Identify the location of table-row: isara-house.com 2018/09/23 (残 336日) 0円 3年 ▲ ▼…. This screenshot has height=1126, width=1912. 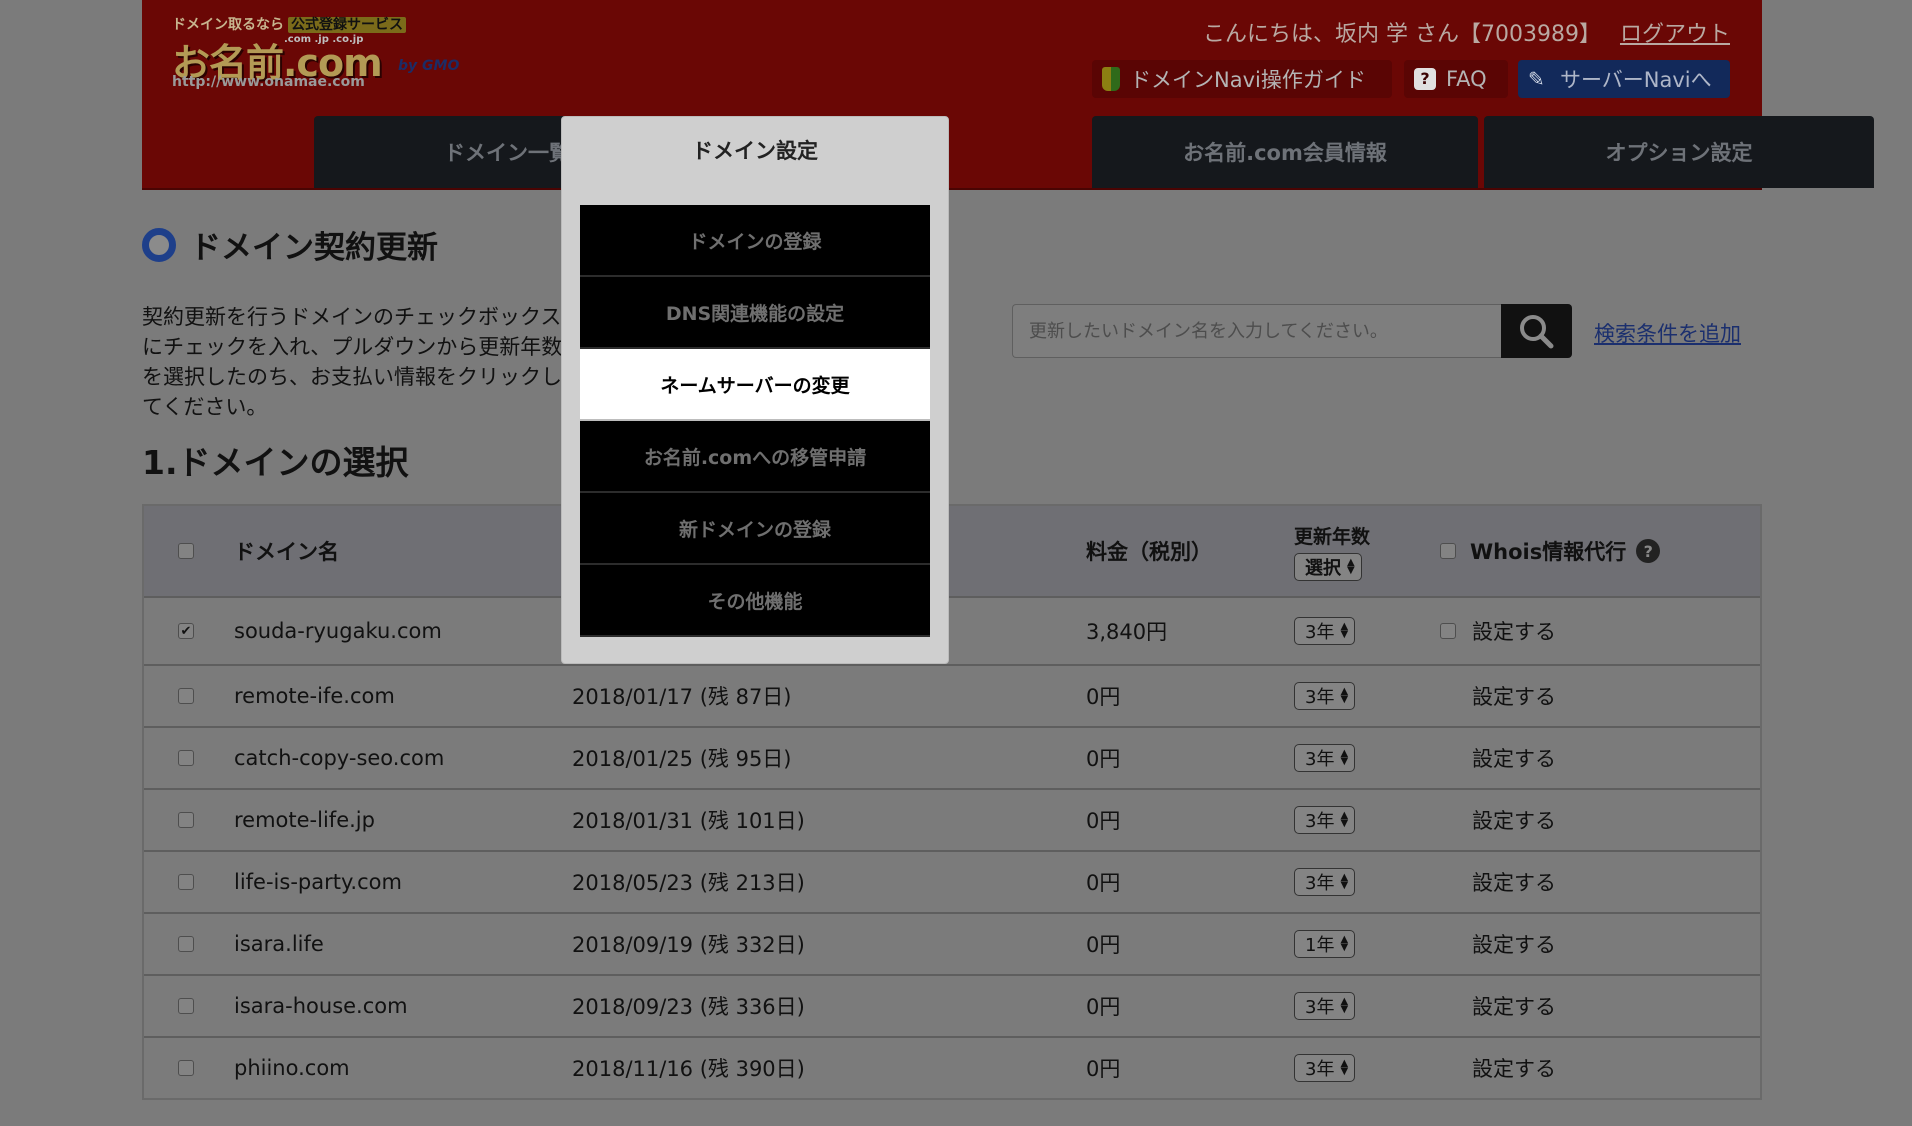
(952, 1007).